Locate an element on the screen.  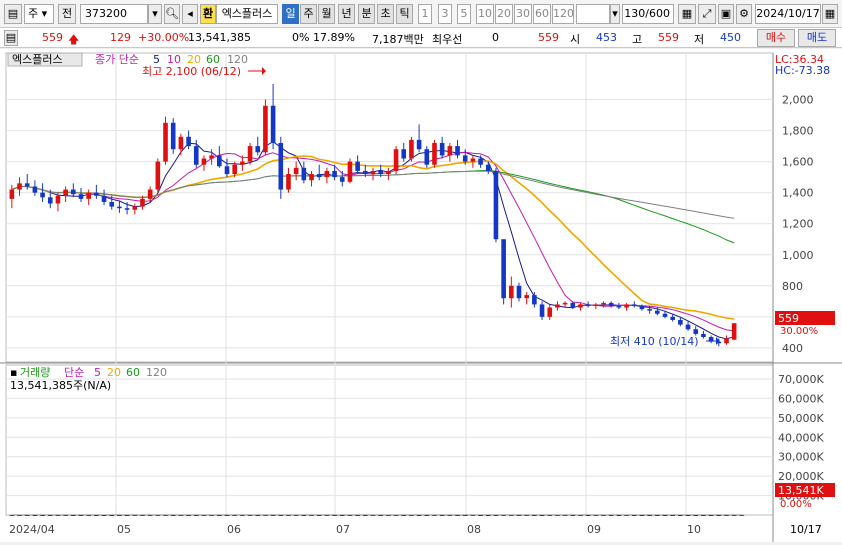
price-tick-label: 1,000 is located at coordinates (798, 255).